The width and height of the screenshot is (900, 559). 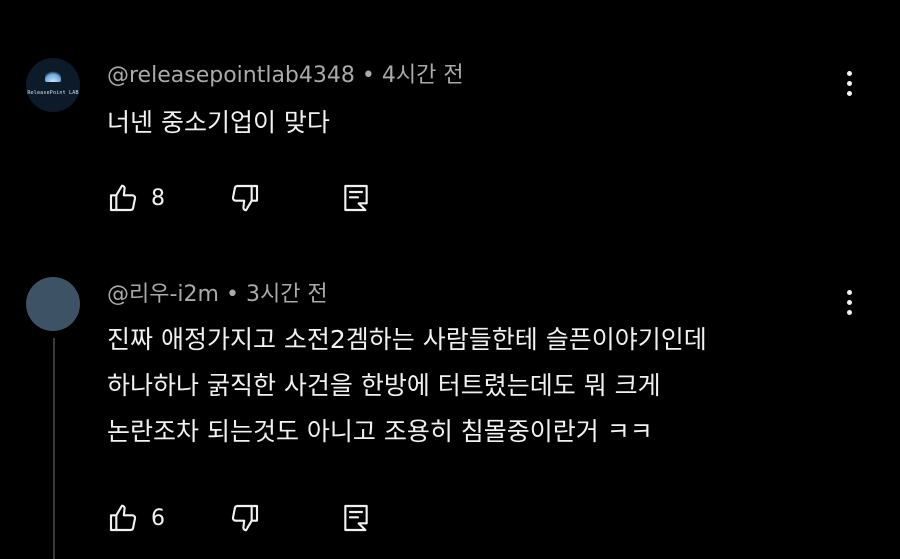 What do you see at coordinates (287, 294) in the screenshot?
I see `timestamp: 3시간 전` at bounding box center [287, 294].